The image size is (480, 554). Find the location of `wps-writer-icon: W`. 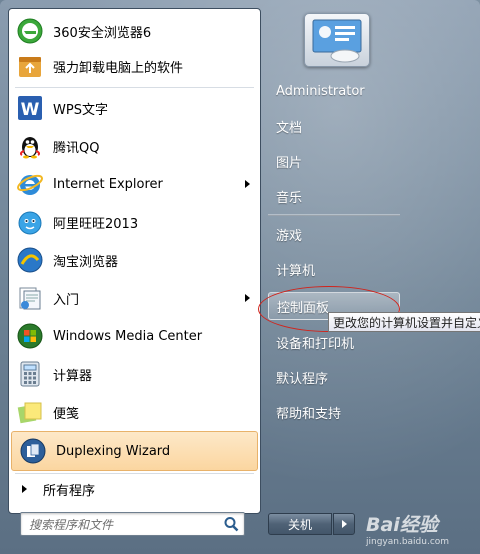

wps-writer-icon: W is located at coordinates (30, 108).